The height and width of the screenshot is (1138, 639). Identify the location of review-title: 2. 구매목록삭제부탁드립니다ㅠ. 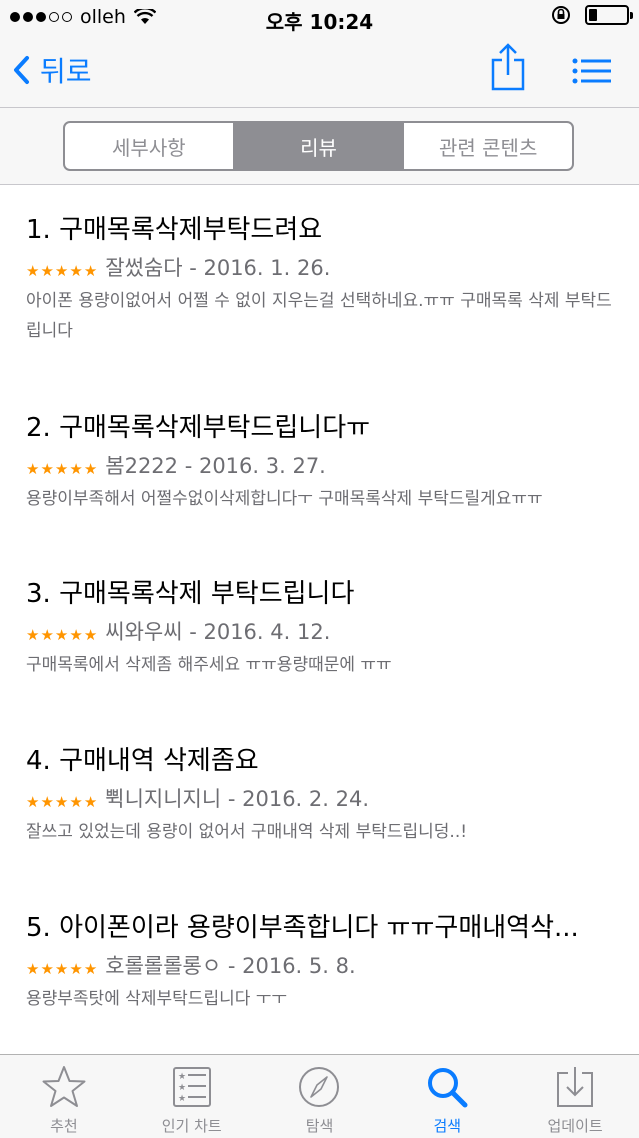
(198, 428).